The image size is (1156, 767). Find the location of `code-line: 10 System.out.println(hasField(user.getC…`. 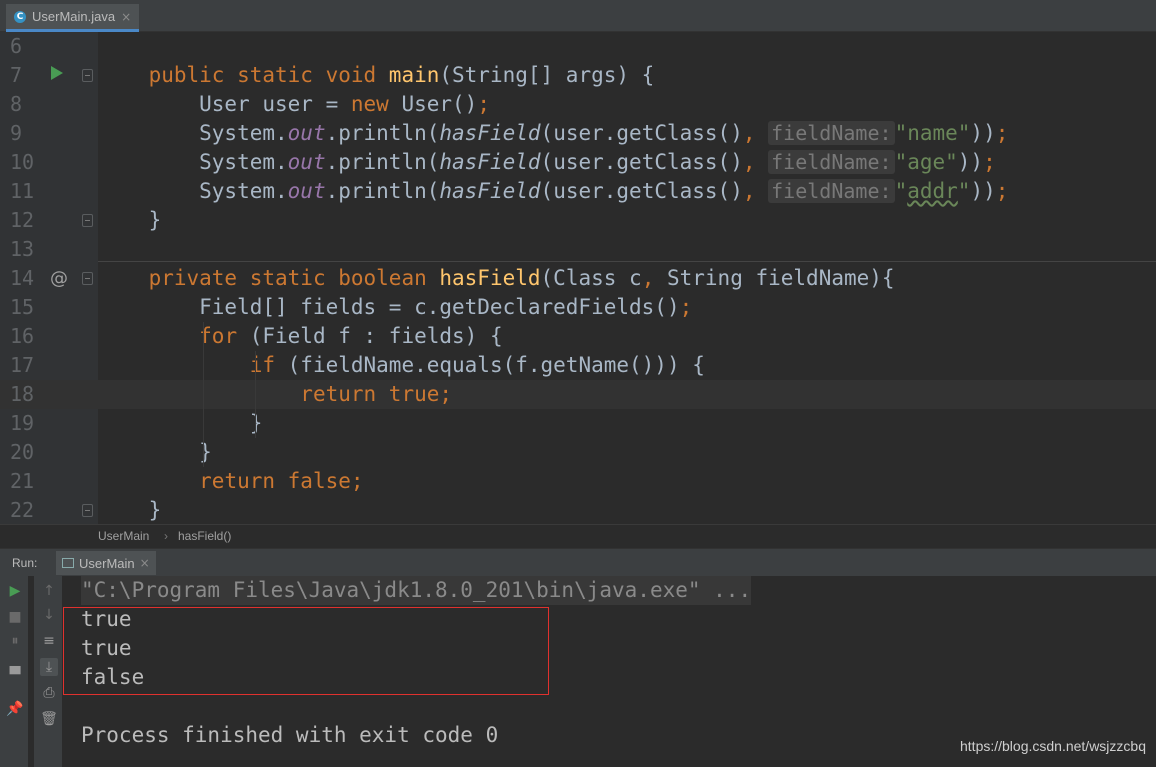

code-line: 10 System.out.println(hasField(user.getC… is located at coordinates (578, 162).